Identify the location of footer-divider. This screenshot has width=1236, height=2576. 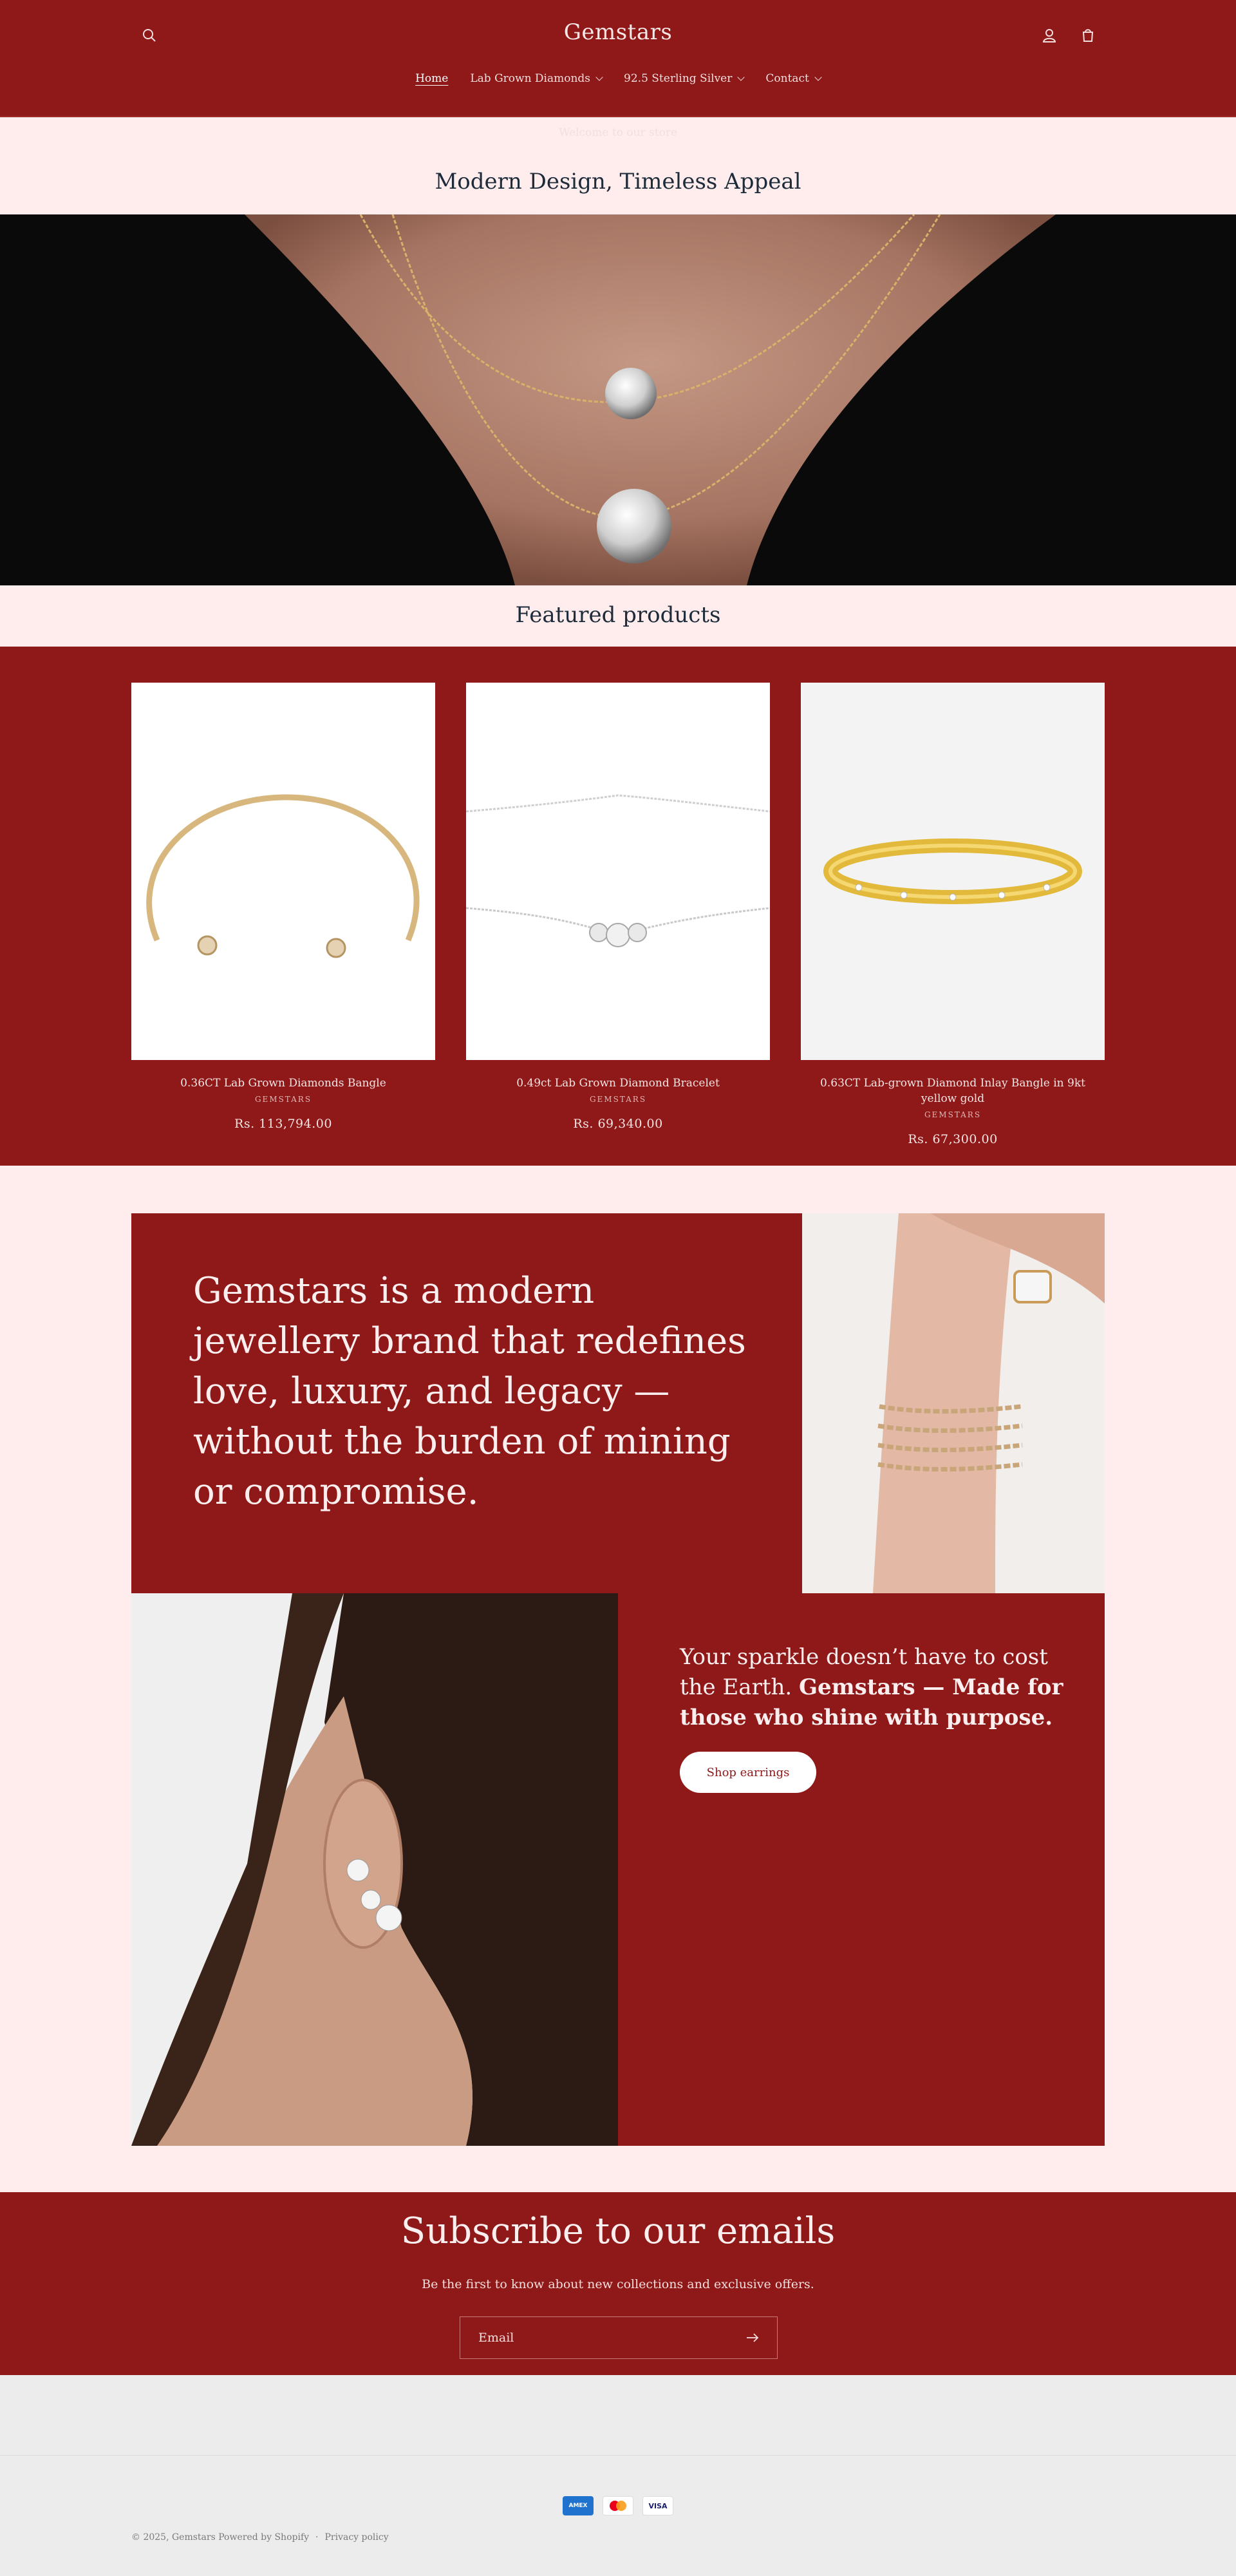
(618, 2456).